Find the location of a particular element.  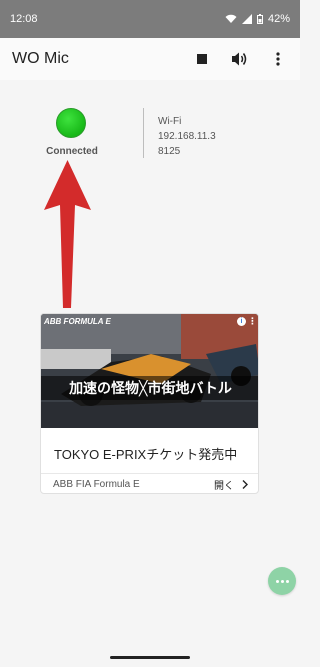

ad-info-icon: i is located at coordinates (241, 321).